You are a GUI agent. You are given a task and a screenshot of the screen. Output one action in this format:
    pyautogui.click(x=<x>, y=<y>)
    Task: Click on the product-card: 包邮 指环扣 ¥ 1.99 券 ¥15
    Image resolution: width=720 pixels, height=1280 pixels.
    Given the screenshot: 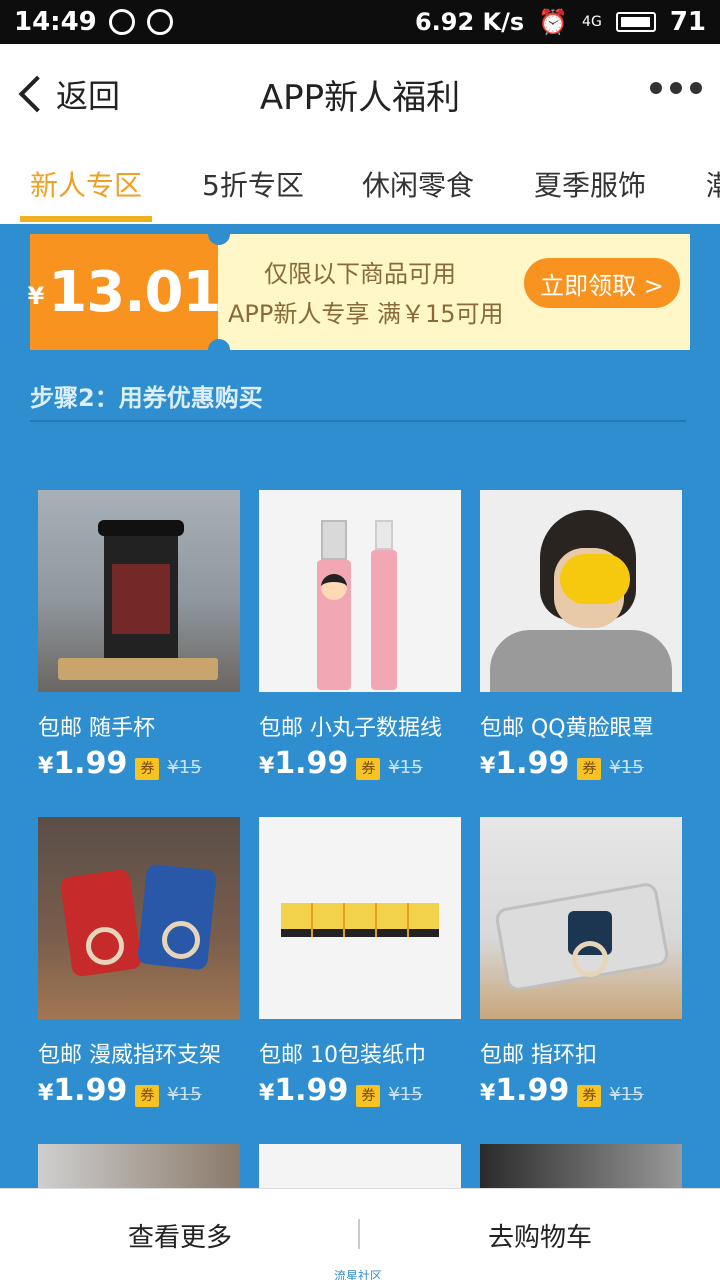 What is the action you would take?
    pyautogui.click(x=581, y=962)
    